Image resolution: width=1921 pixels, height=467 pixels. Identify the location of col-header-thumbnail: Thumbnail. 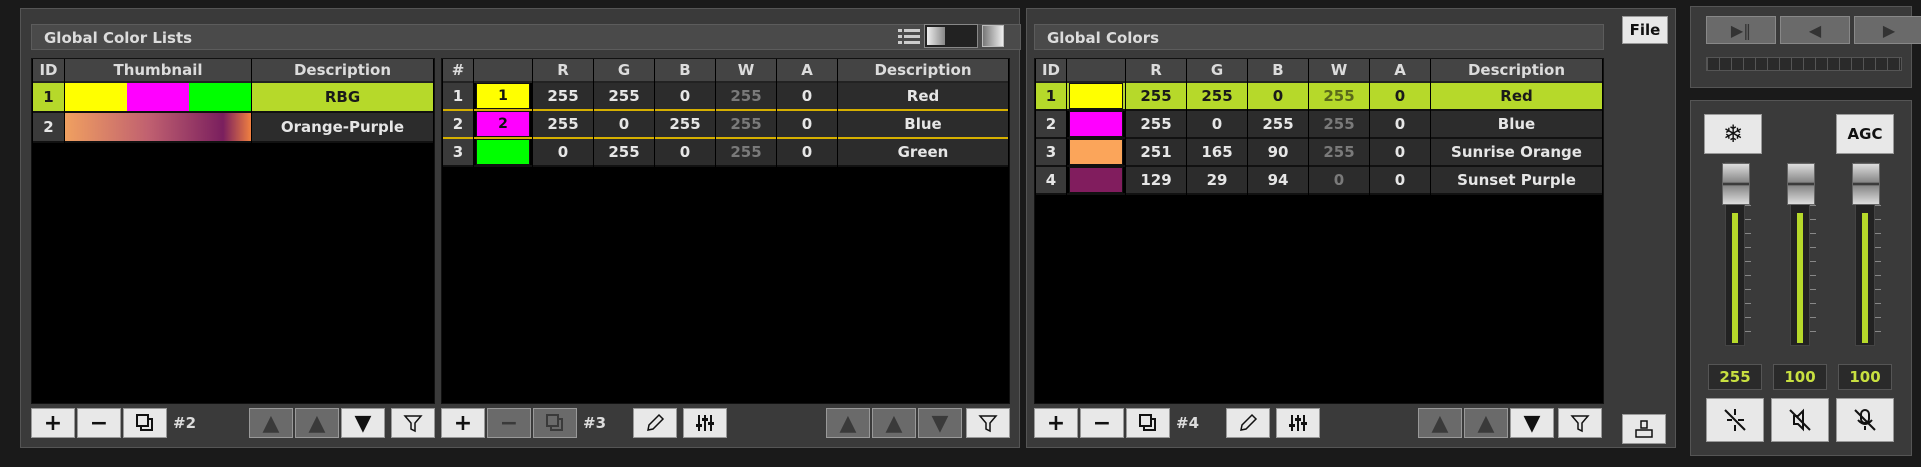
(158, 71).